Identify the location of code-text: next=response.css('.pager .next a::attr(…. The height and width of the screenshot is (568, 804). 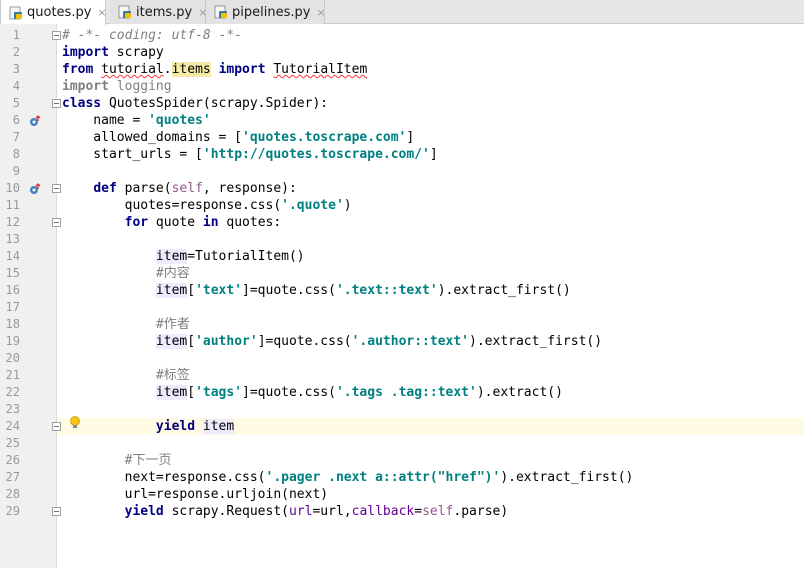
(348, 477).